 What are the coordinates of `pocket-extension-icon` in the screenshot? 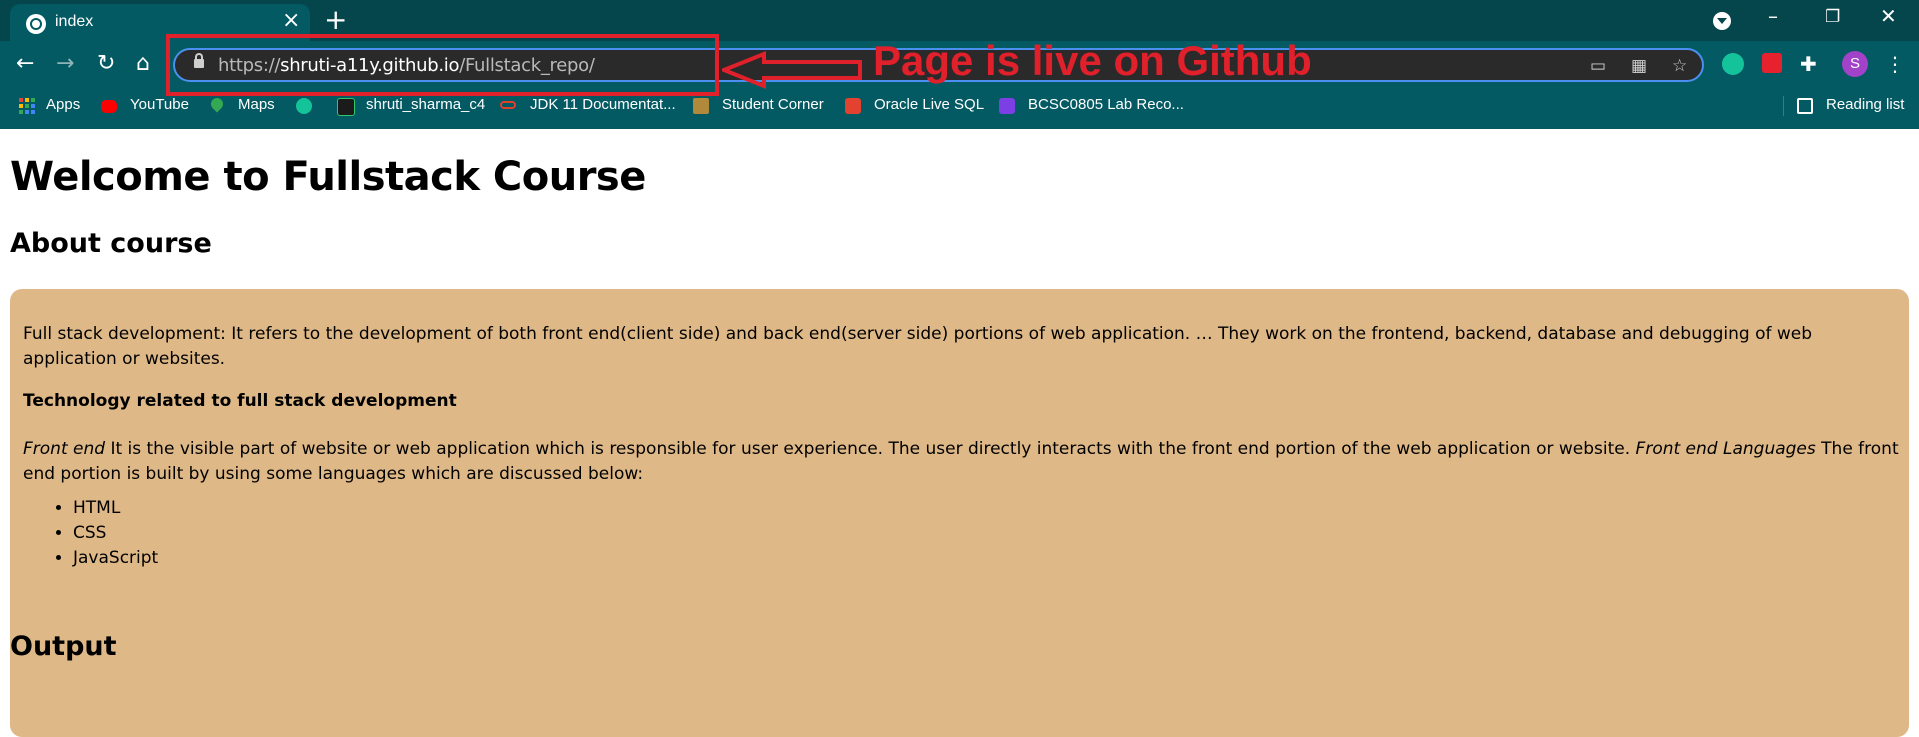 It's located at (1772, 63).